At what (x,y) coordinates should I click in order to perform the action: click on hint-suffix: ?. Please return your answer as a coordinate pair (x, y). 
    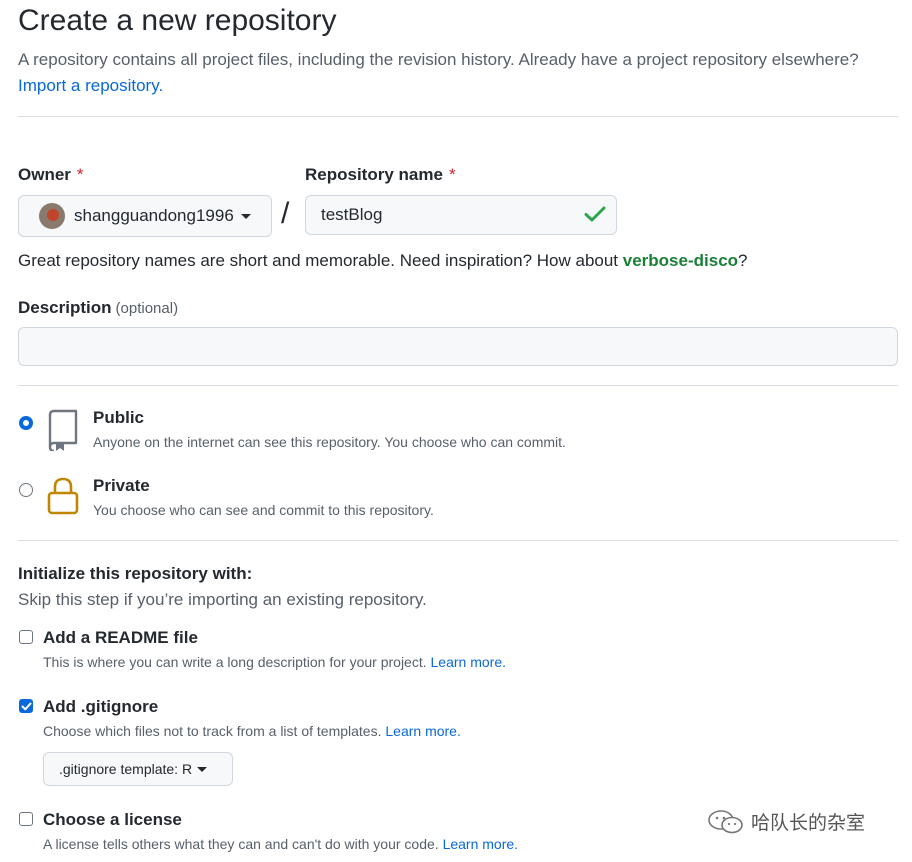
    Looking at the image, I should click on (743, 260).